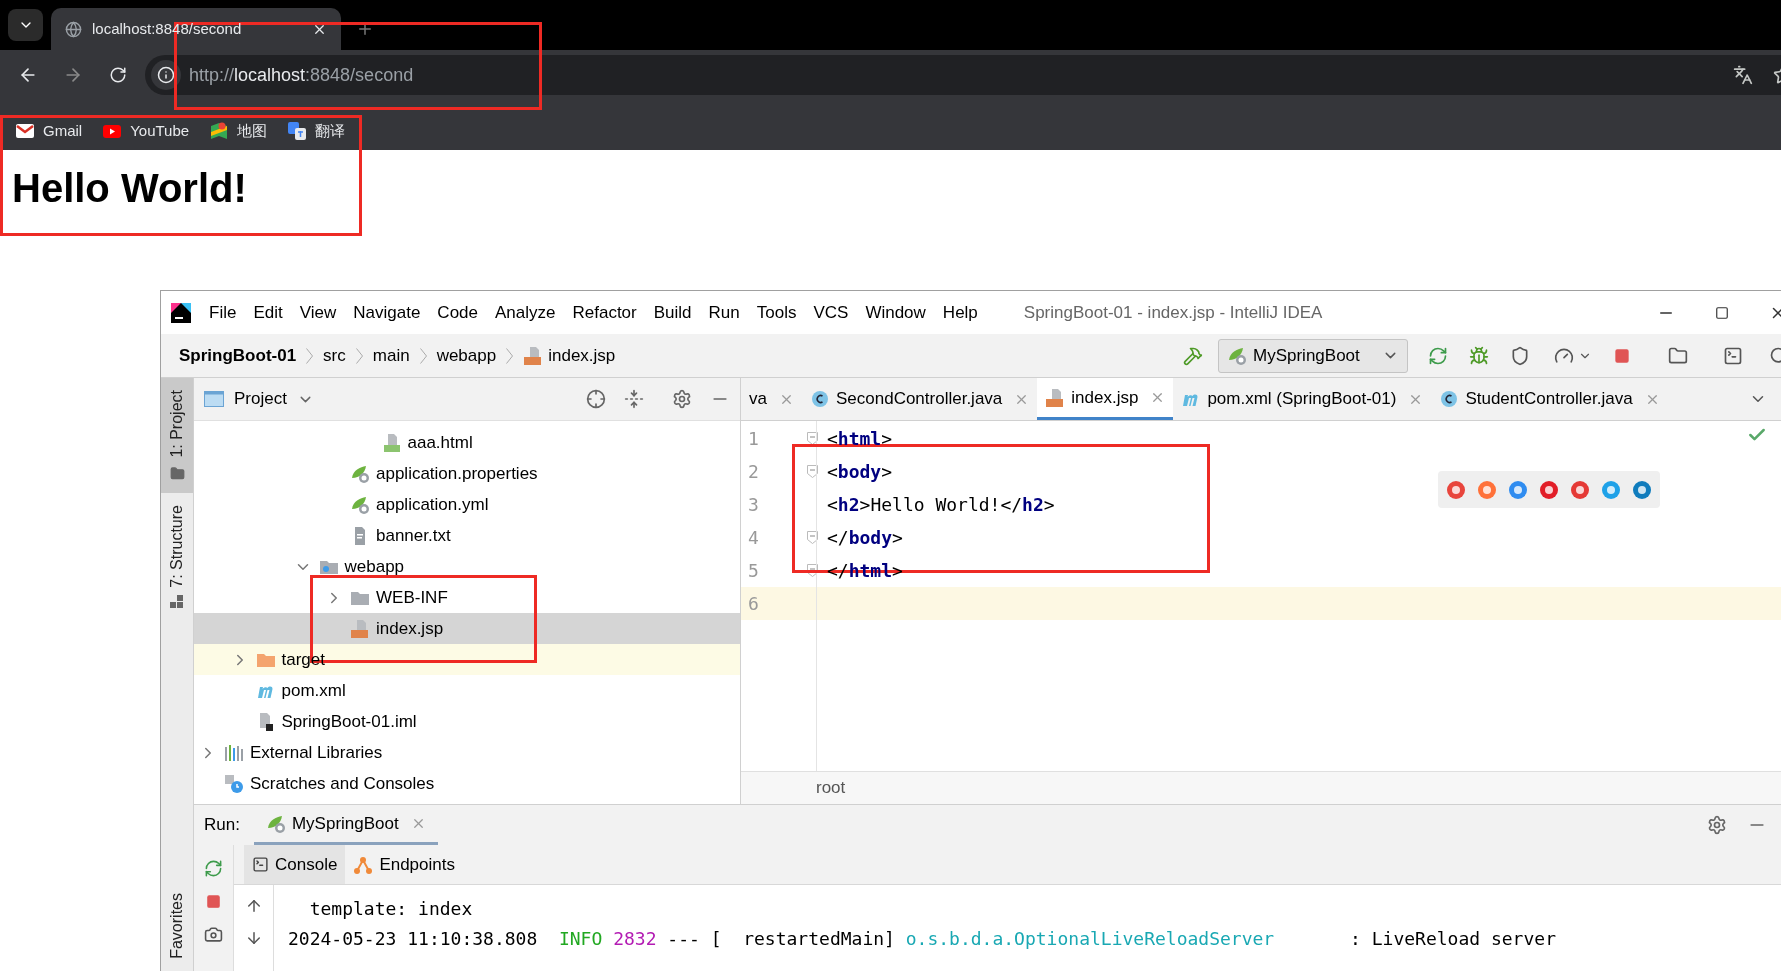 The width and height of the screenshot is (1781, 971). I want to click on editor-tab: index.jsp, so click(1105, 399).